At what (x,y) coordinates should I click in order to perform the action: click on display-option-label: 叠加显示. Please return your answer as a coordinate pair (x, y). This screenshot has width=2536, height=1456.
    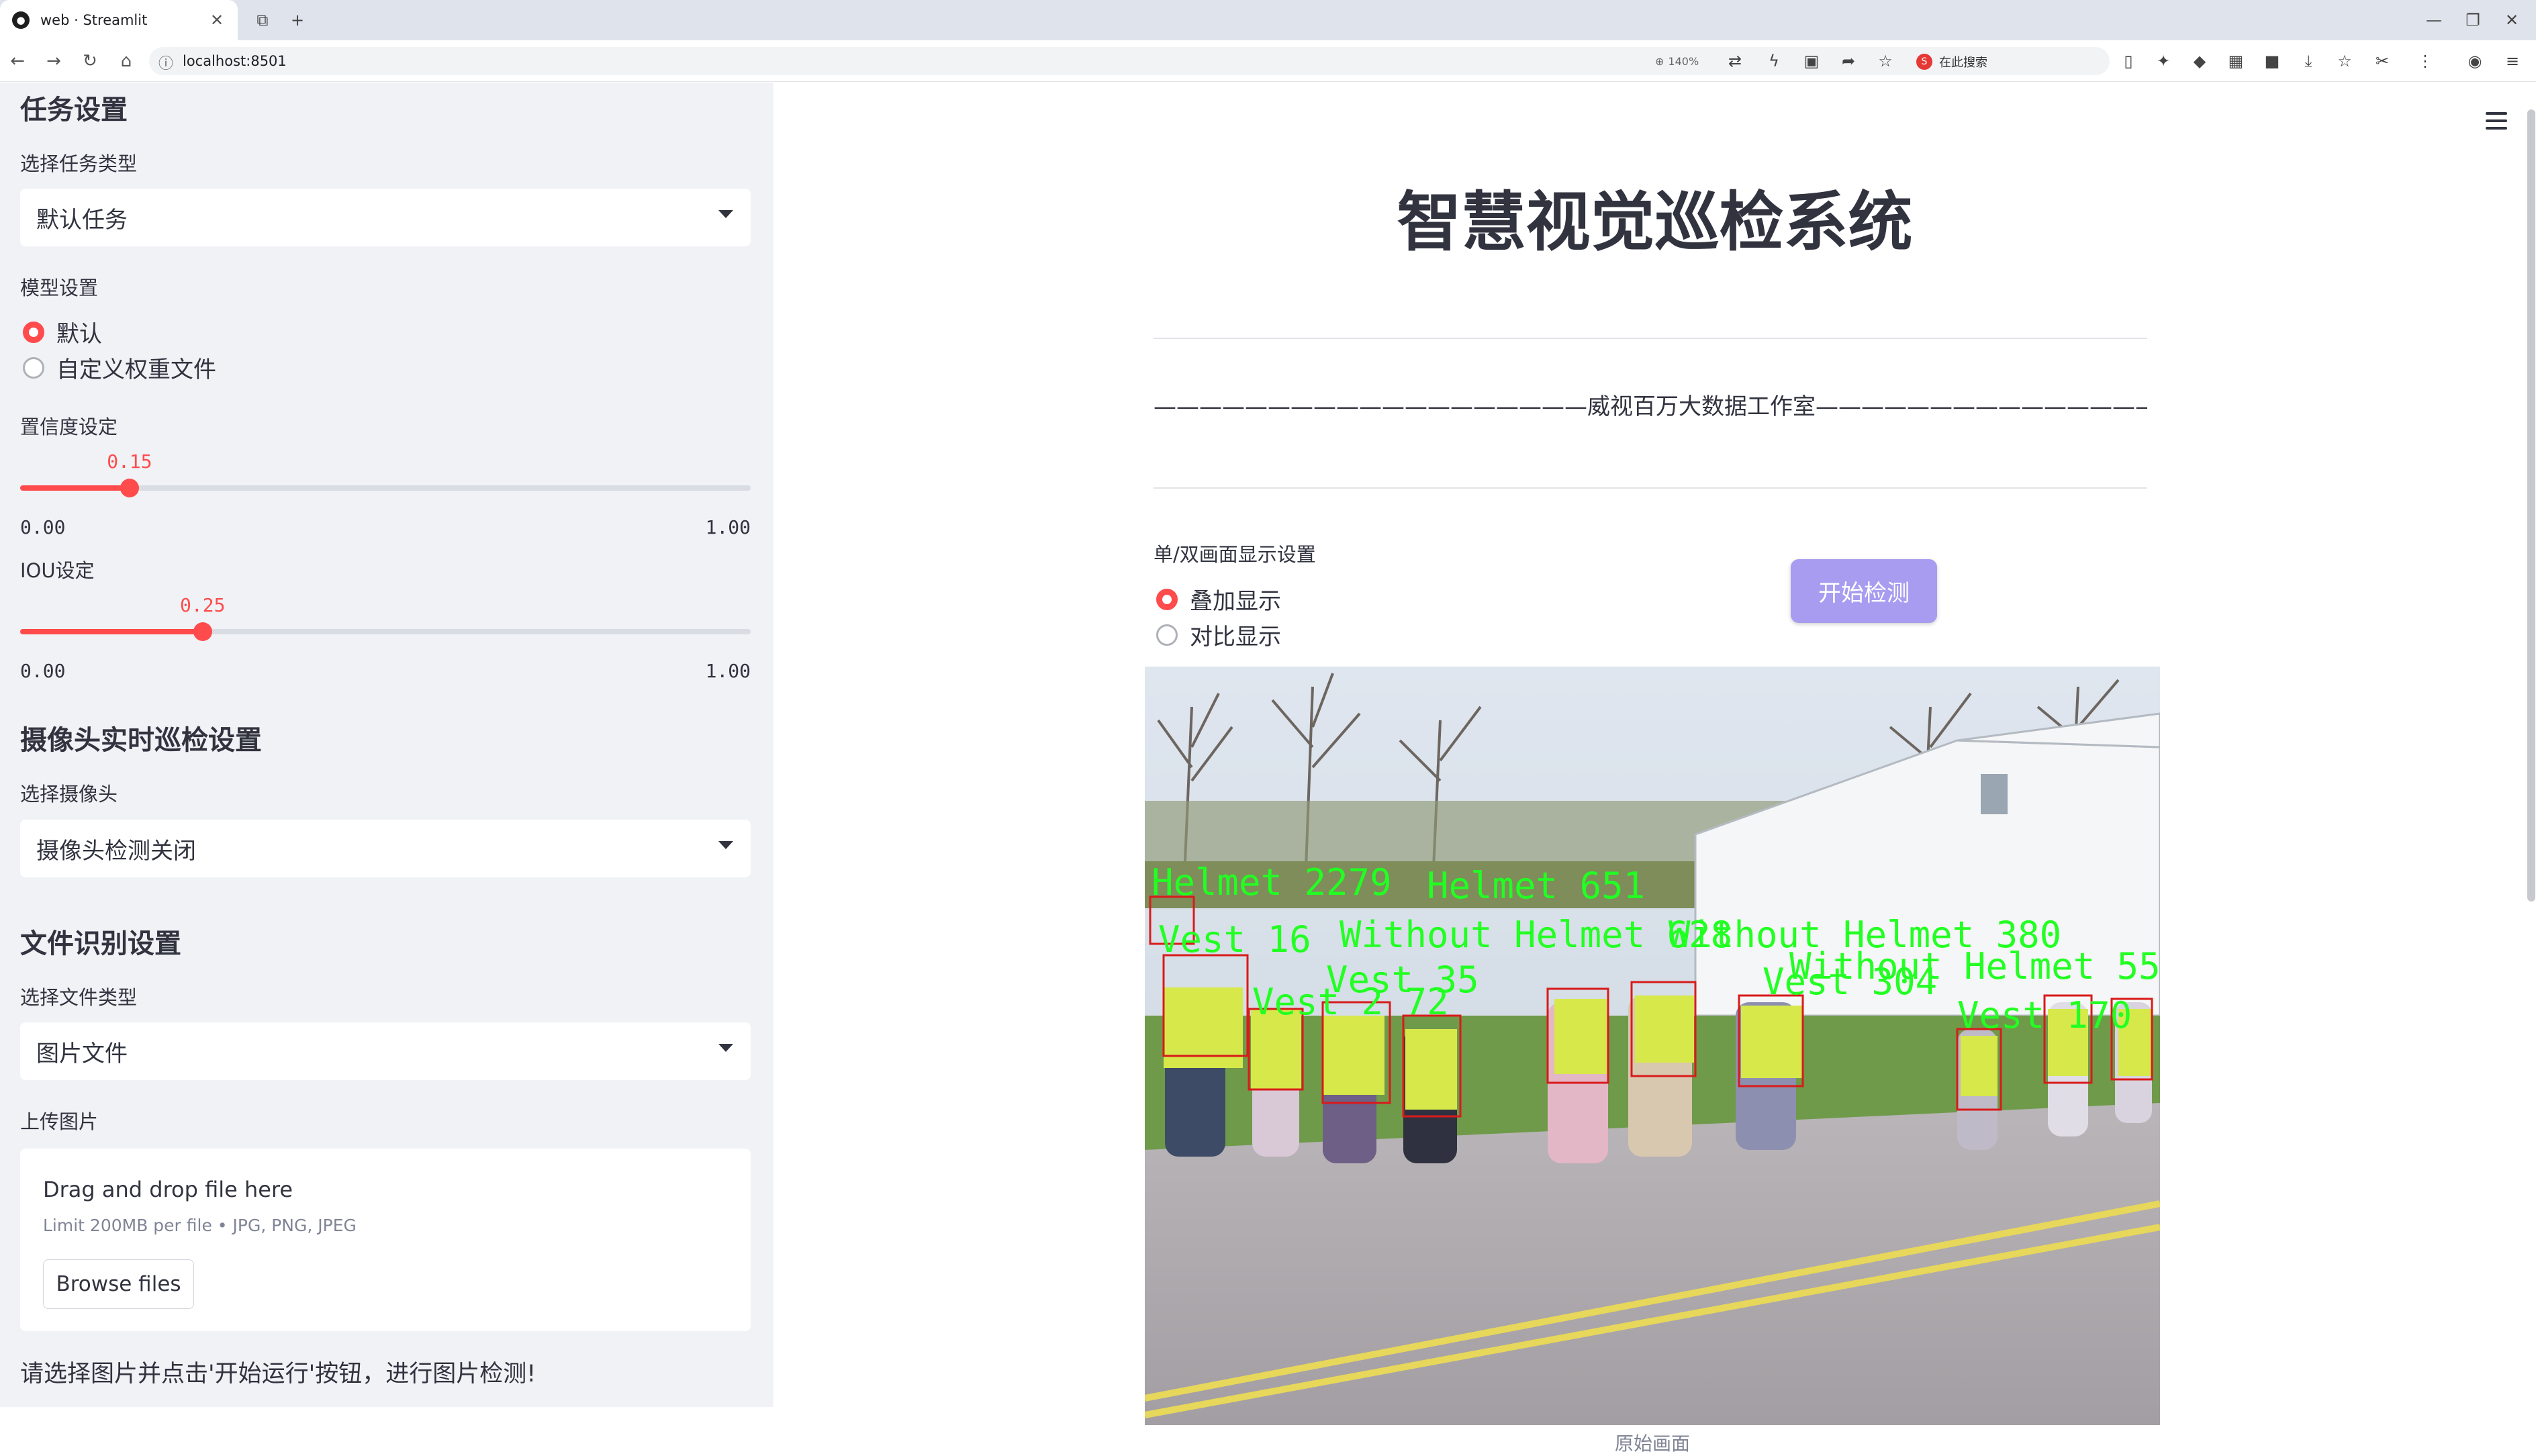
    Looking at the image, I should click on (1235, 601).